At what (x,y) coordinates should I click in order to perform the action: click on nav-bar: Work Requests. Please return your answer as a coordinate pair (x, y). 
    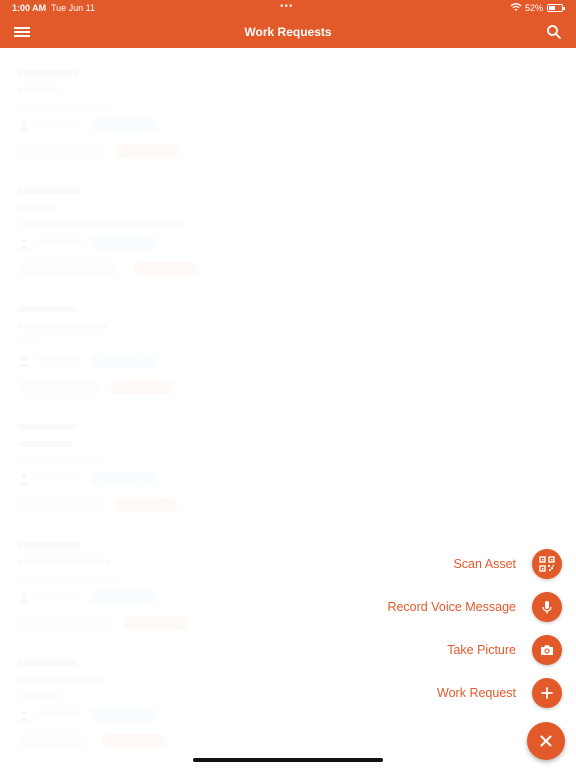
    Looking at the image, I should click on (288, 32).